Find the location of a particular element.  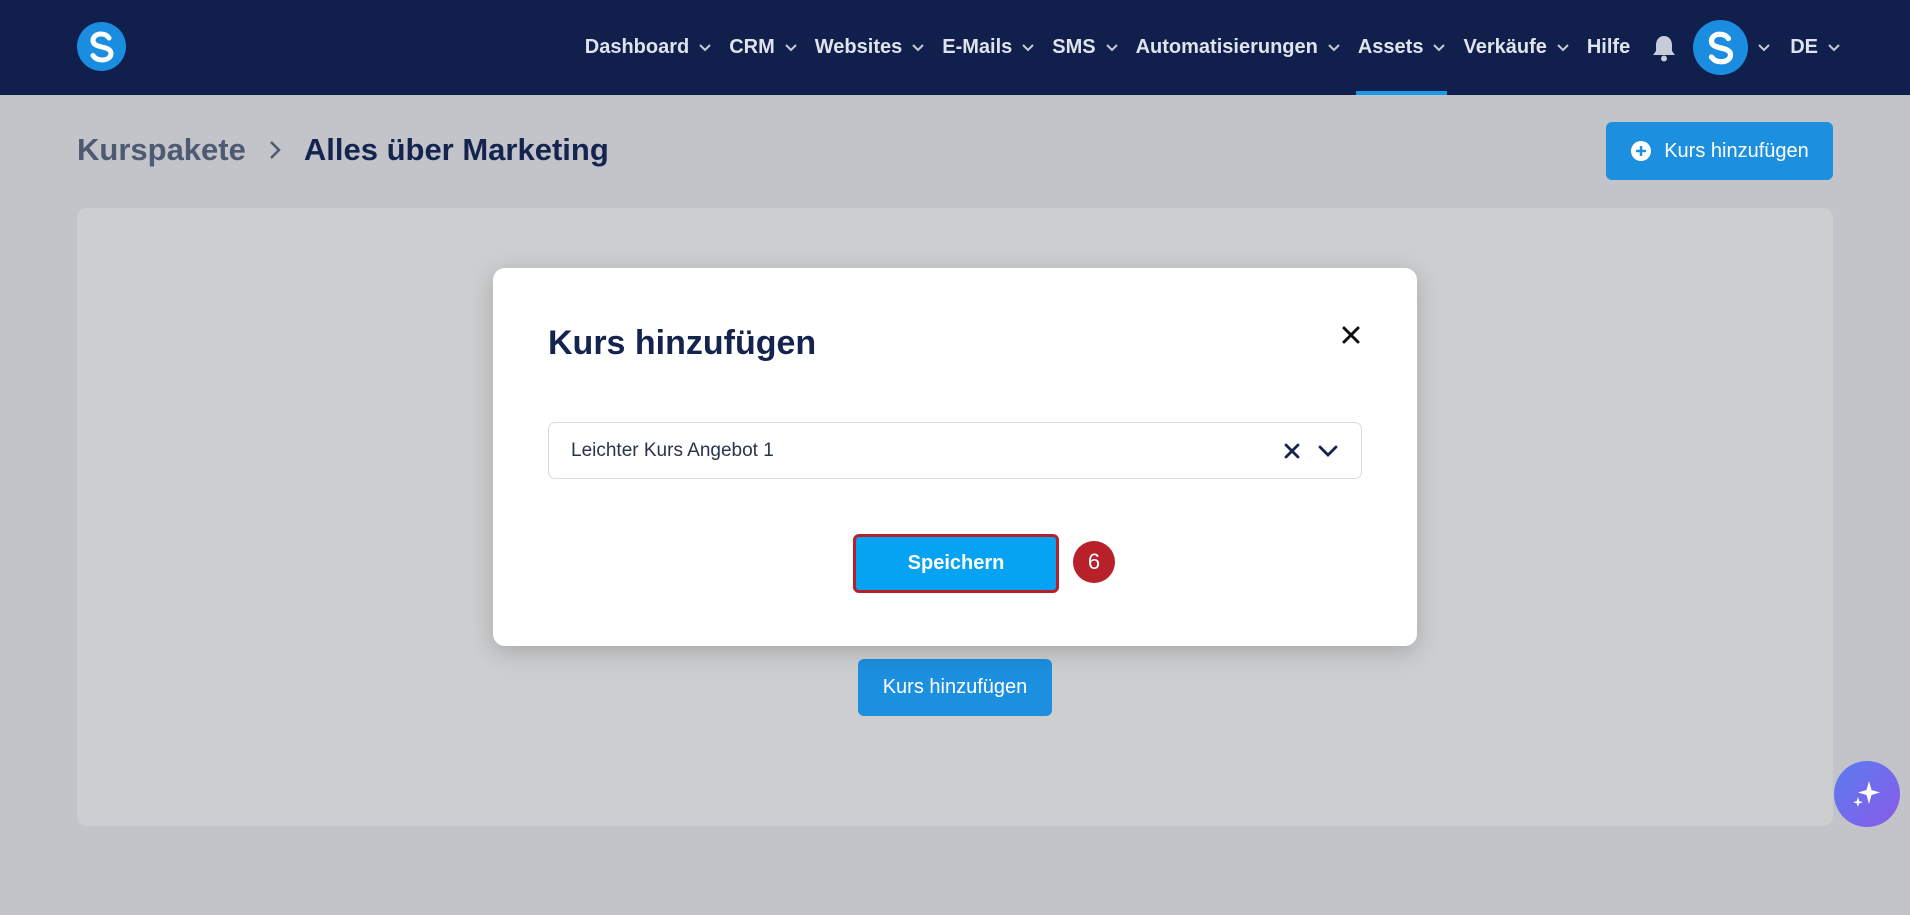

user-menu is located at coordinates (1731, 47).